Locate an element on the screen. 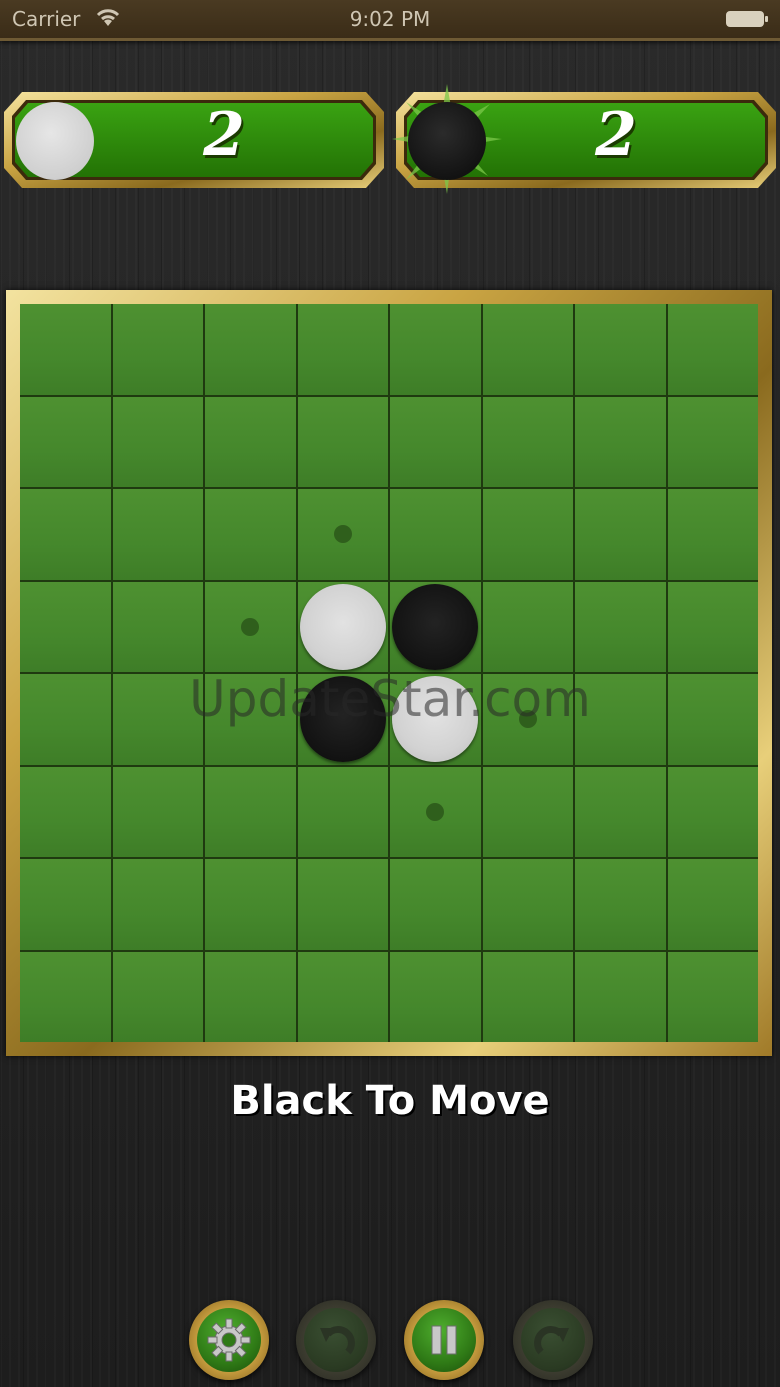  black-score-panel: 2 is located at coordinates (584, 139).